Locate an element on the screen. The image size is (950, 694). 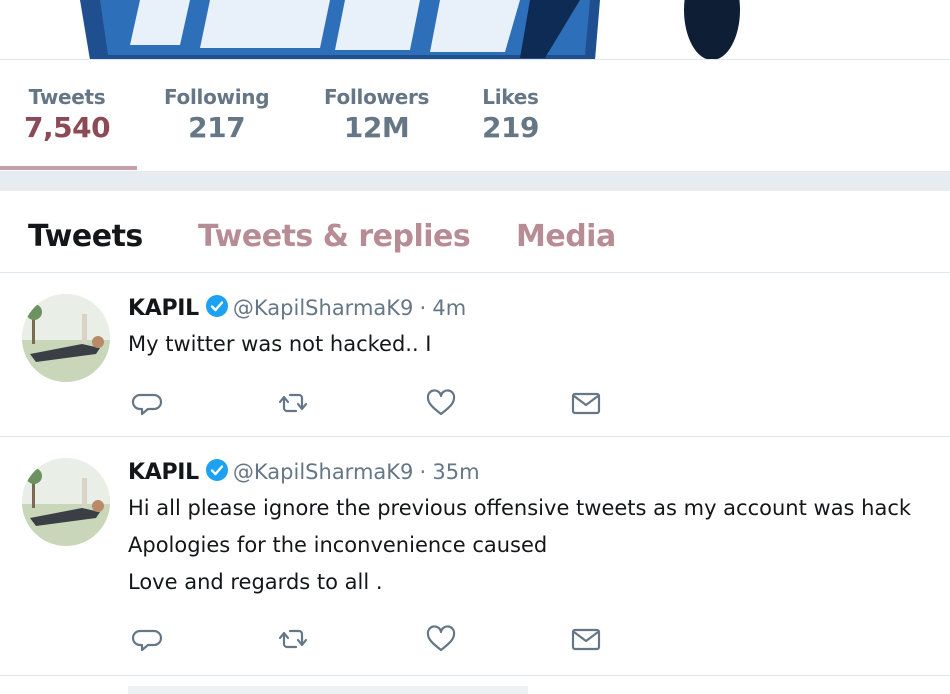
active-stat-indicator is located at coordinates (68, 168).